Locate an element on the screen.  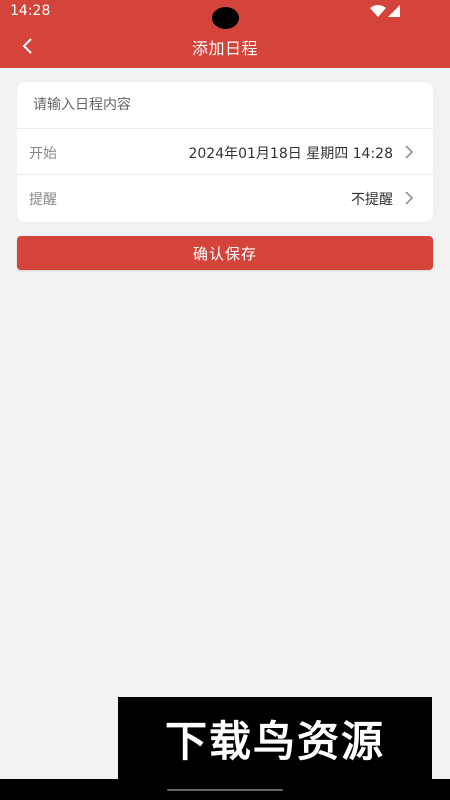
start-label: 开始 is located at coordinates (43, 154).